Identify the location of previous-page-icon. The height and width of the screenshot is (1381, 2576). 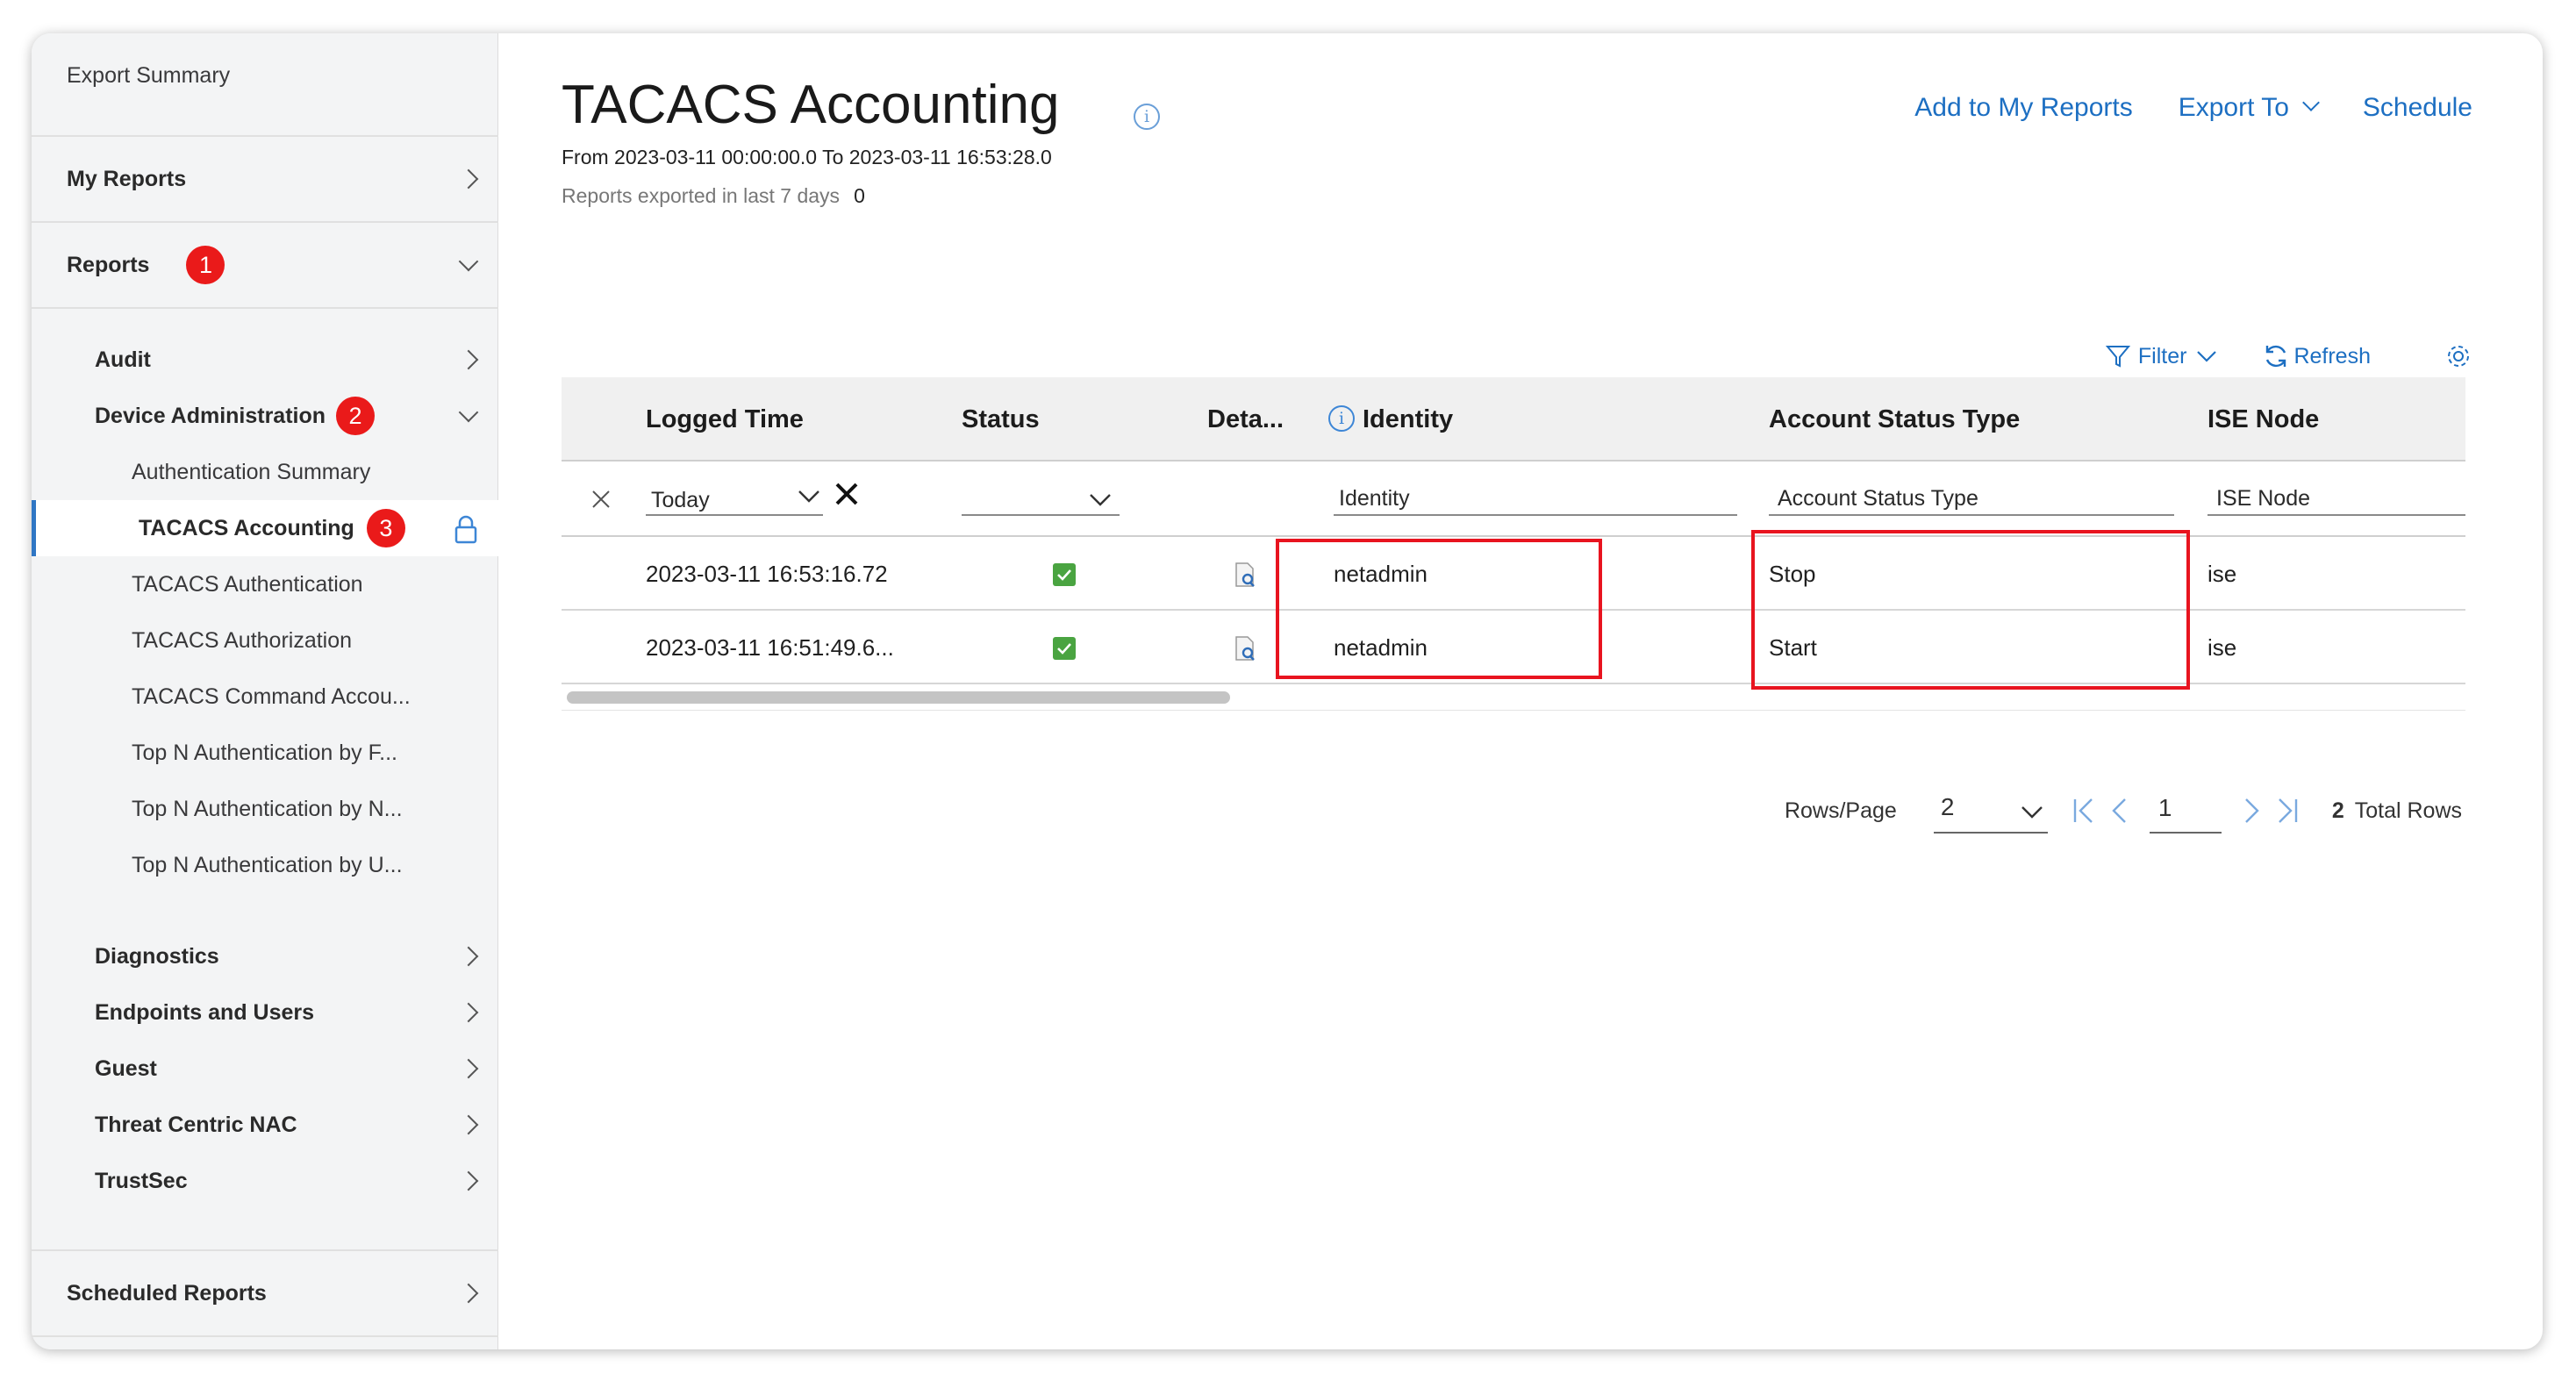
(2120, 811).